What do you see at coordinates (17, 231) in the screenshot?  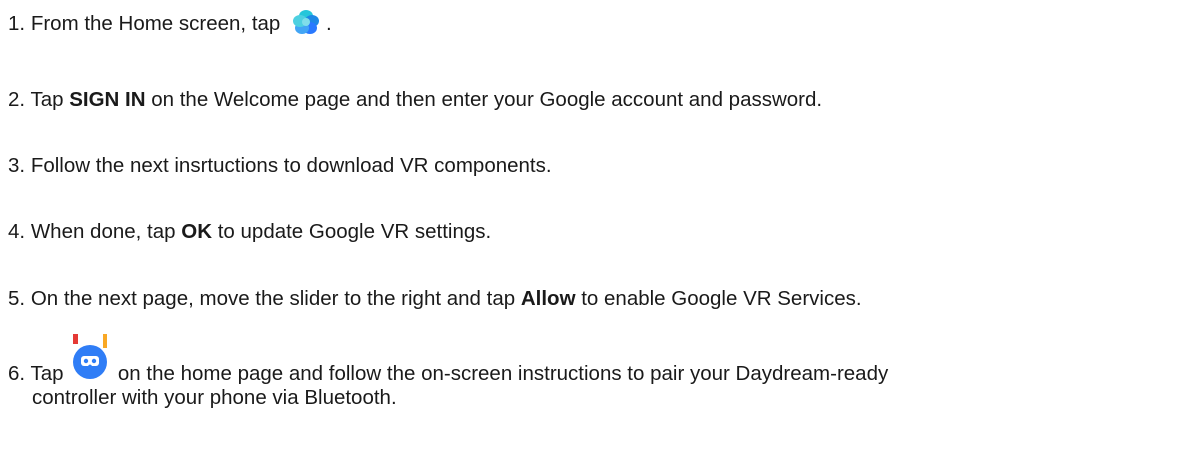 I see `step-number: 4.` at bounding box center [17, 231].